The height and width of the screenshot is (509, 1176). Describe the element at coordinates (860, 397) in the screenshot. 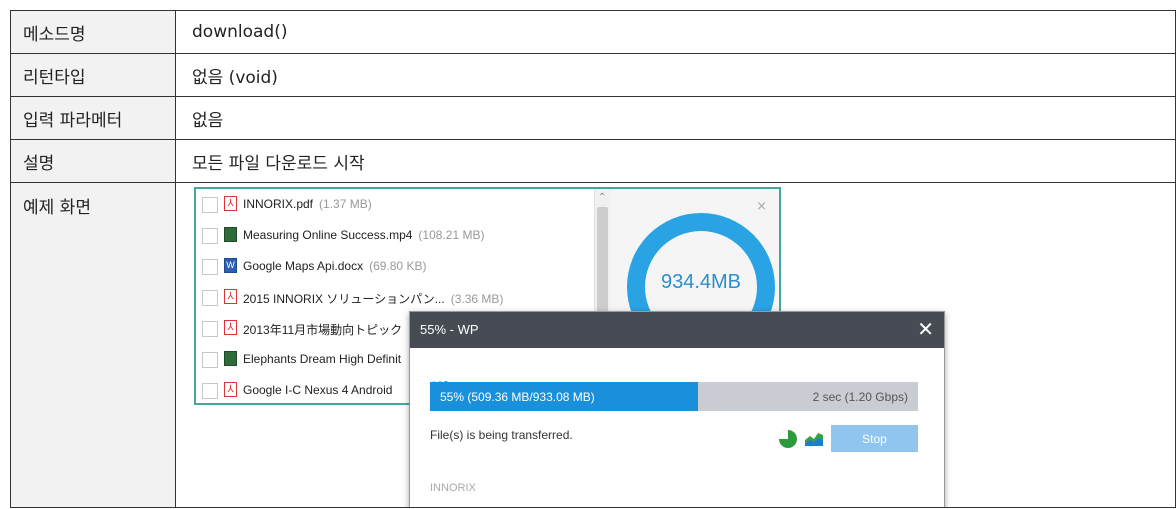

I see `rate-text: 2 sec (1.20 Gbps)` at that location.